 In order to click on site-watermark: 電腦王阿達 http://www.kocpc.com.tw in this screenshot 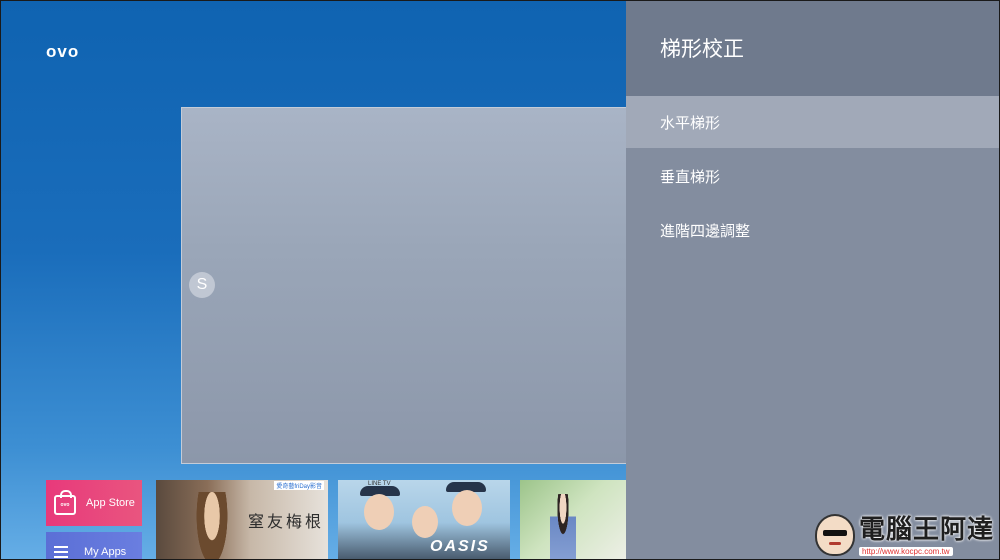, I will do `click(904, 532)`.